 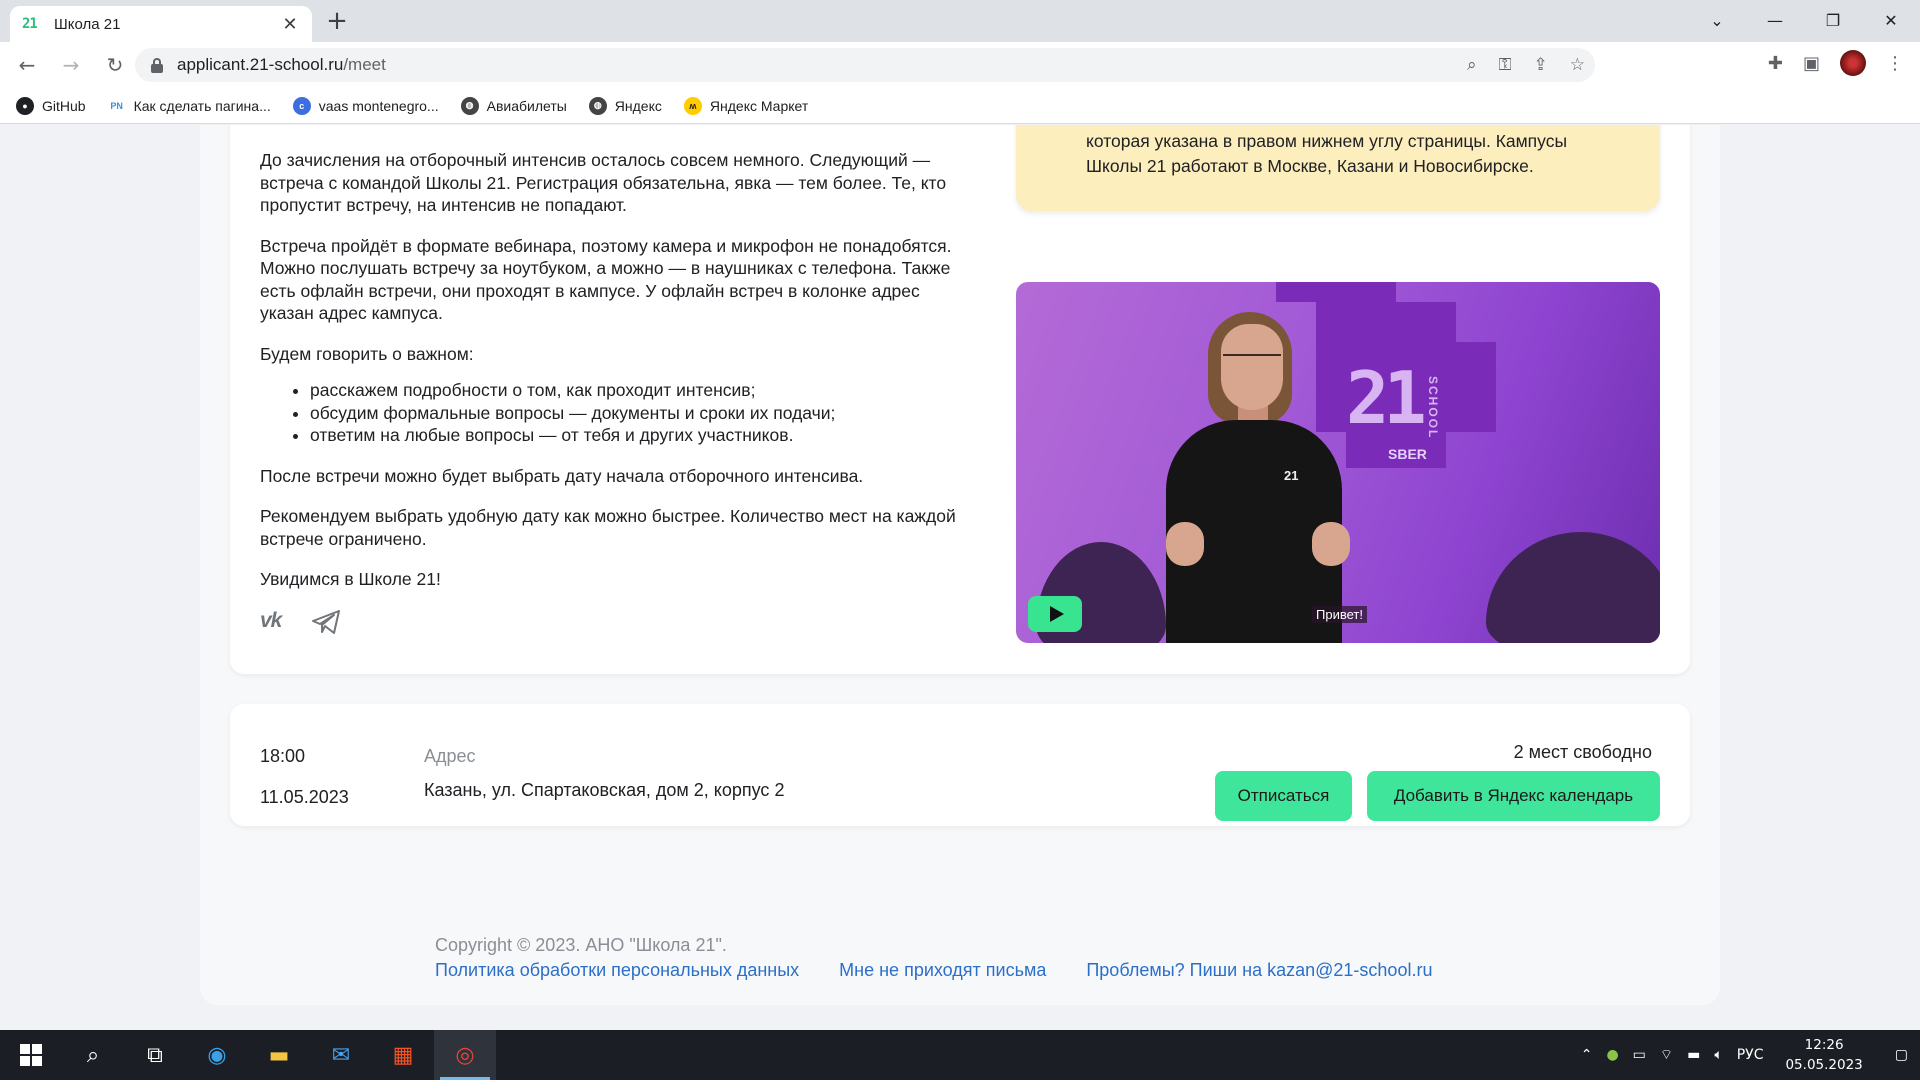 I want to click on new-tab-button: +, so click(x=337, y=21).